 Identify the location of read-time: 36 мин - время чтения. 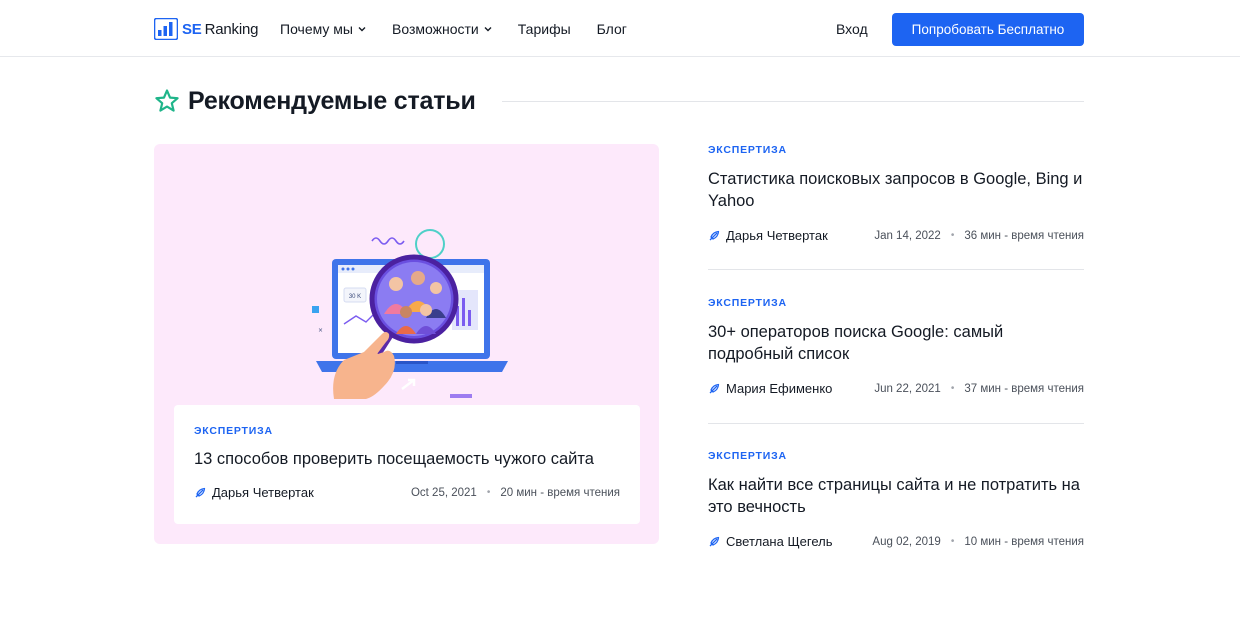
(1024, 235).